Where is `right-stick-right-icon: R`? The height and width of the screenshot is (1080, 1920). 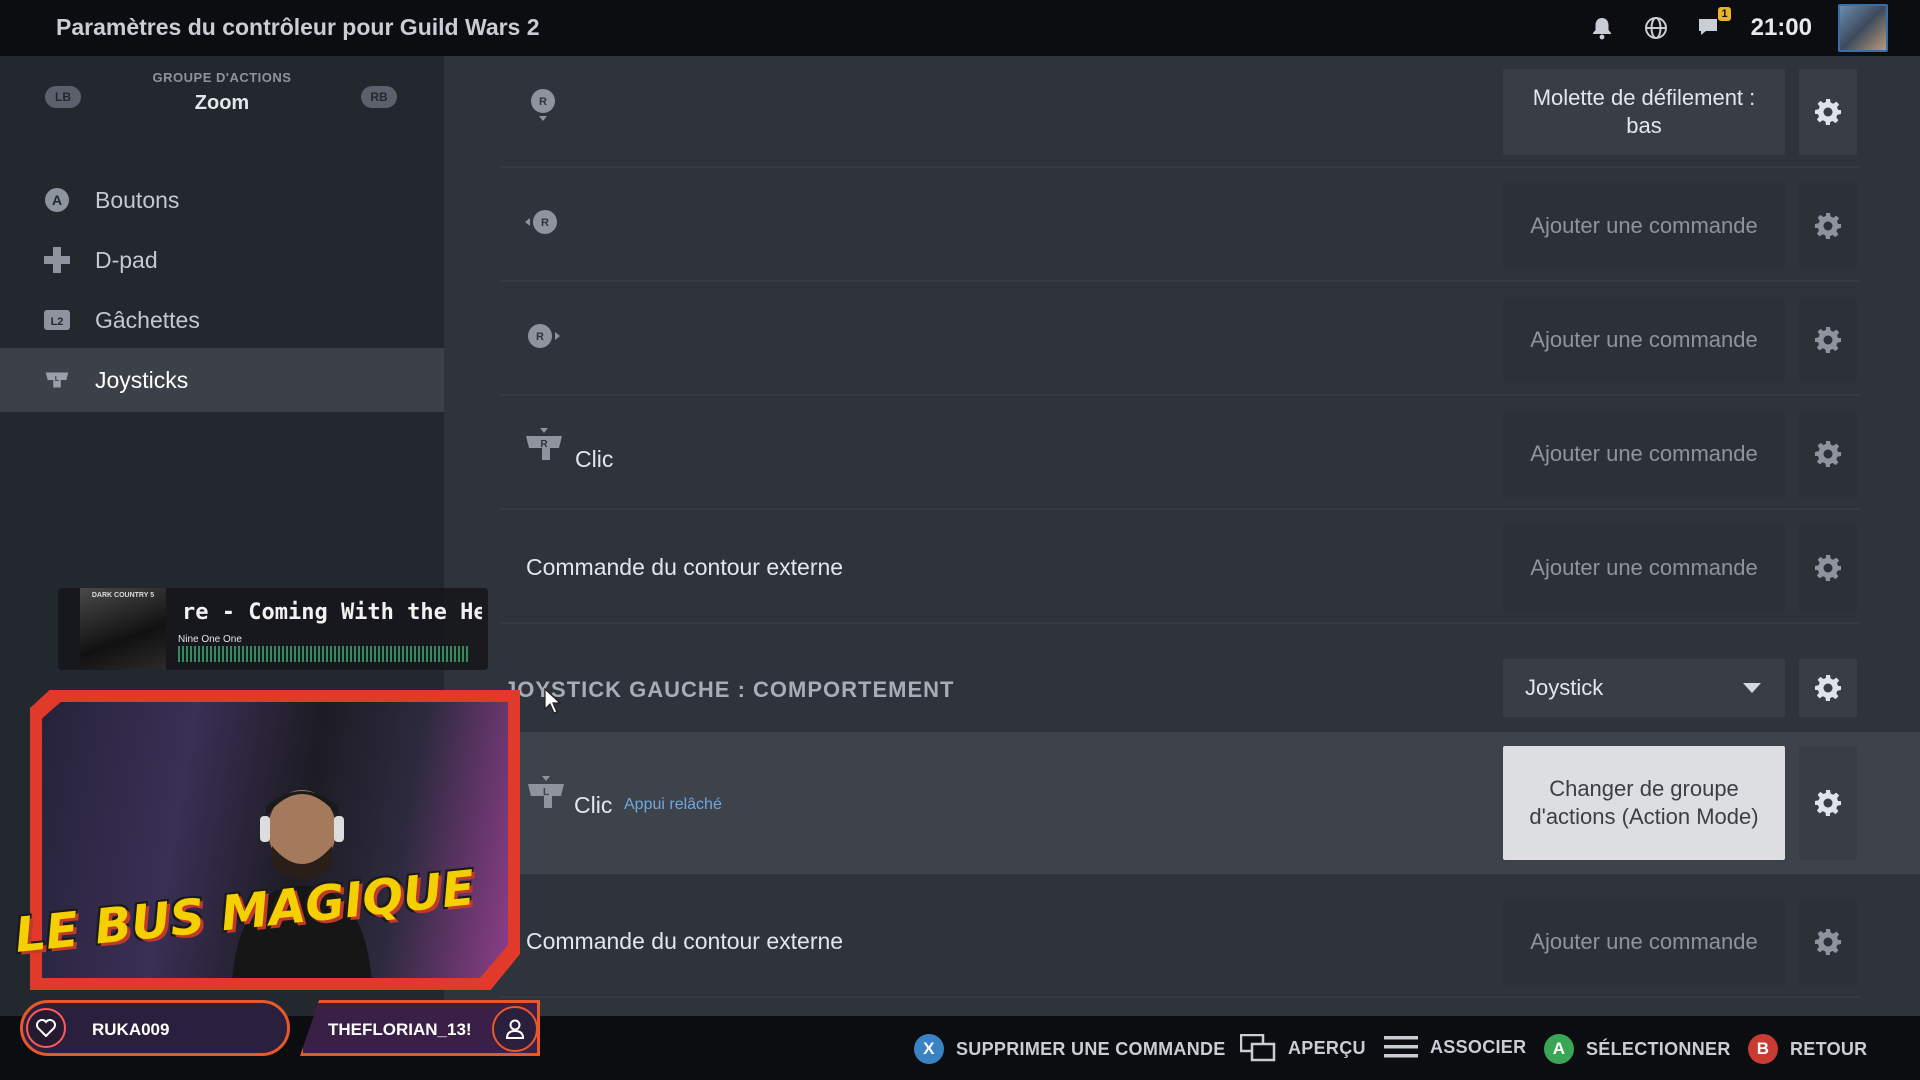
right-stick-right-icon: R is located at coordinates (543, 339).